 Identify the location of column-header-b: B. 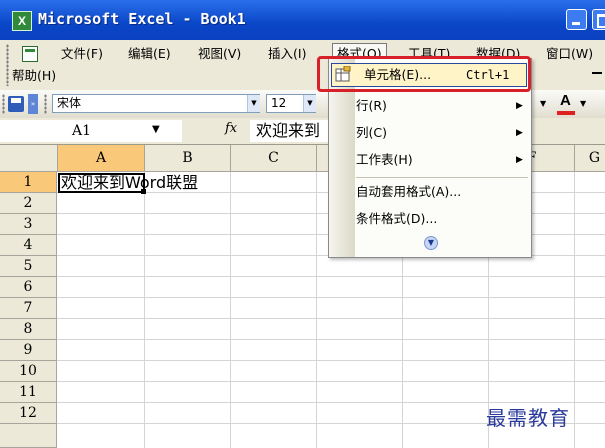
(188, 158).